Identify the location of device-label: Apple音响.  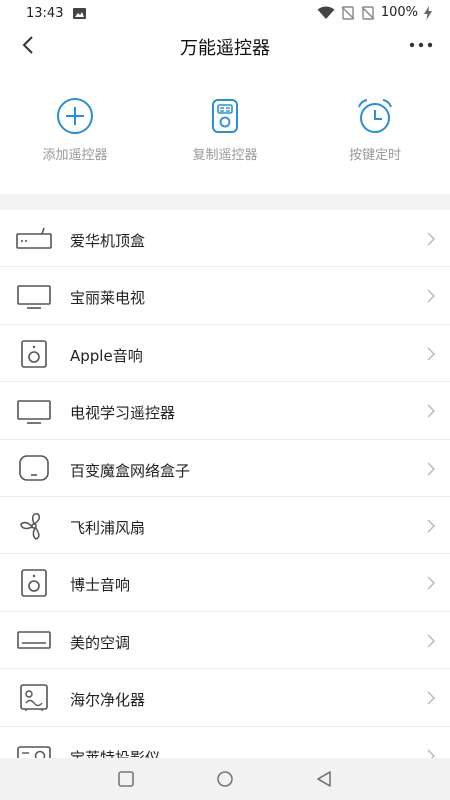
(106, 355).